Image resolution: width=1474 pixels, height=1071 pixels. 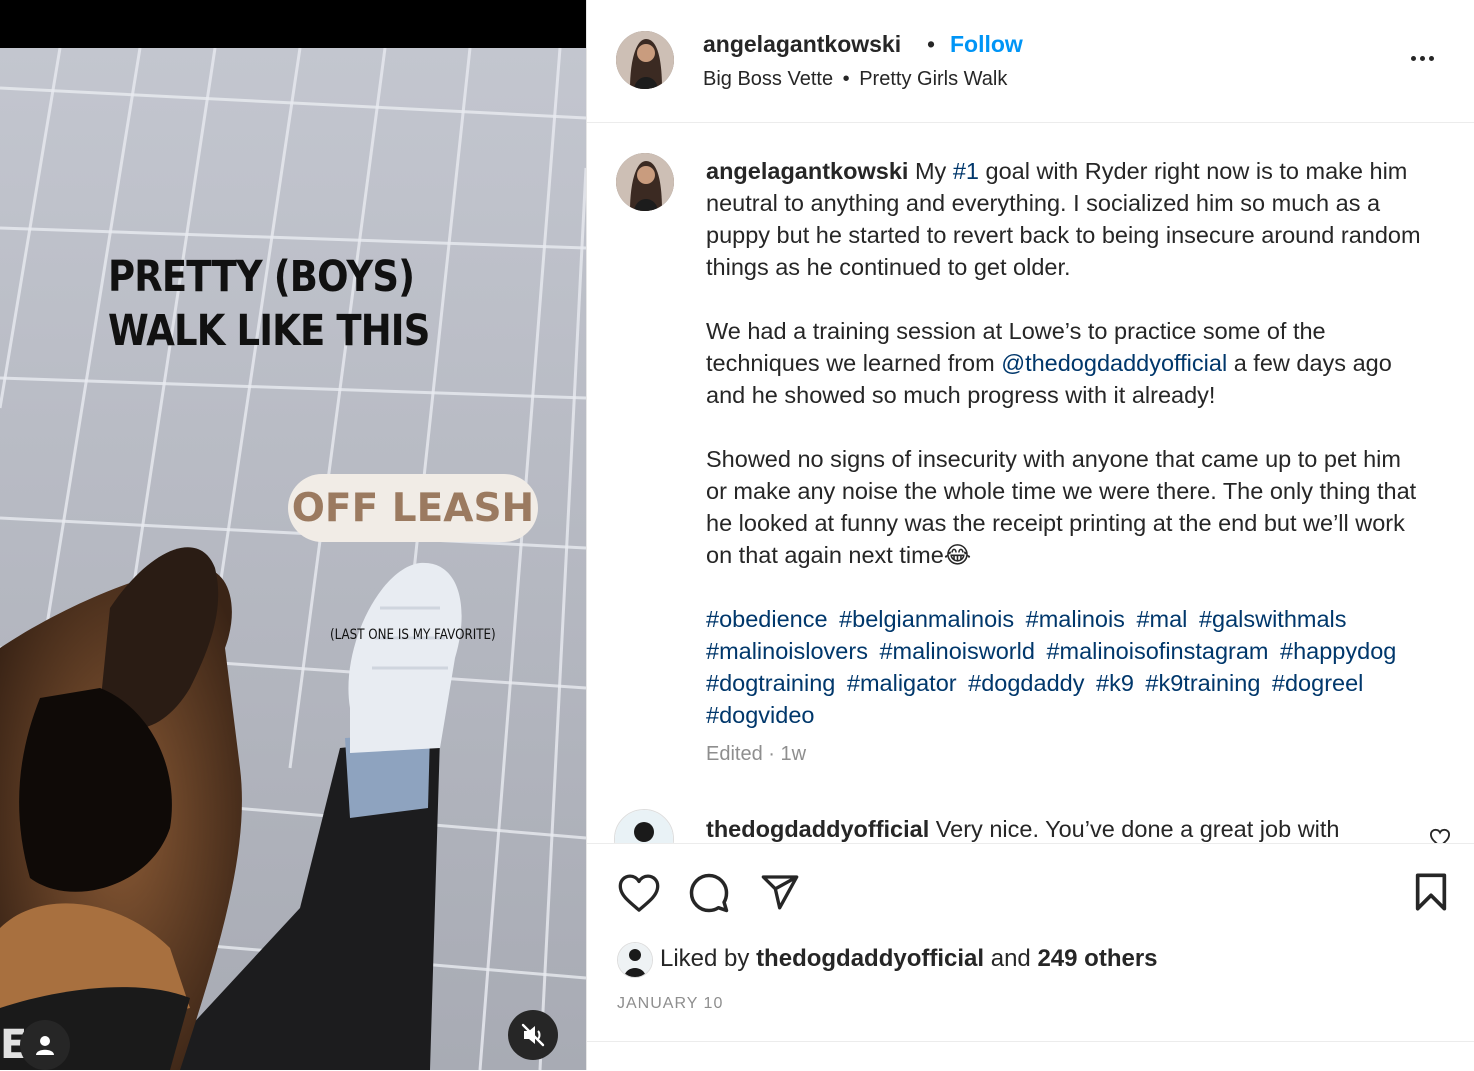 I want to click on comment-icon, so click(x=709, y=893).